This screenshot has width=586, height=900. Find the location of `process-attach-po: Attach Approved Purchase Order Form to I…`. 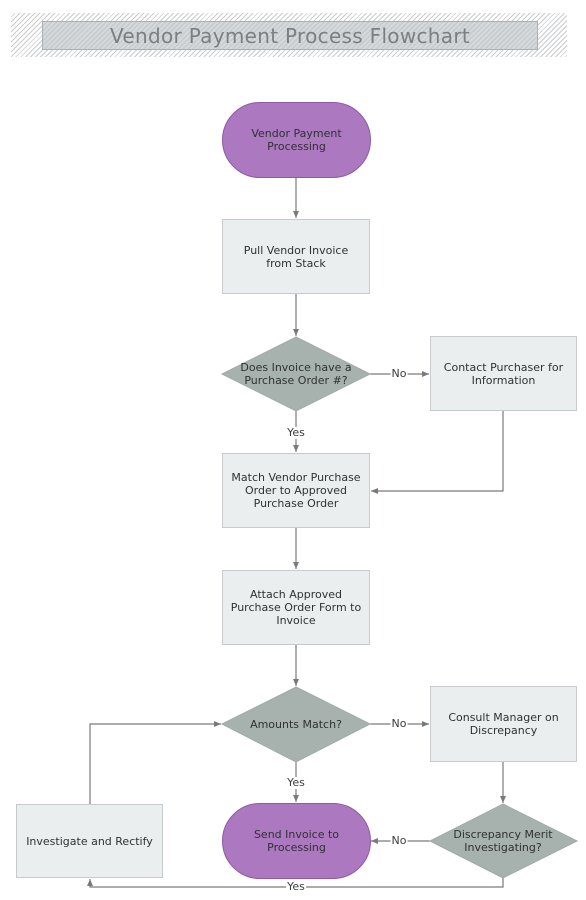

process-attach-po: Attach Approved Purchase Order Form to I… is located at coordinates (296, 607).